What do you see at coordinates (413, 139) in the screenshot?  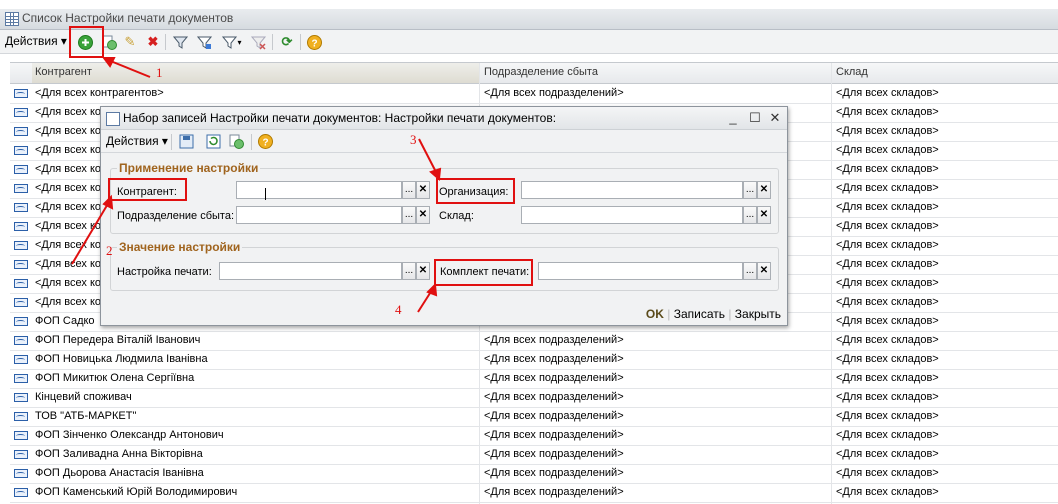 I see `annotation-label-3: 3` at bounding box center [413, 139].